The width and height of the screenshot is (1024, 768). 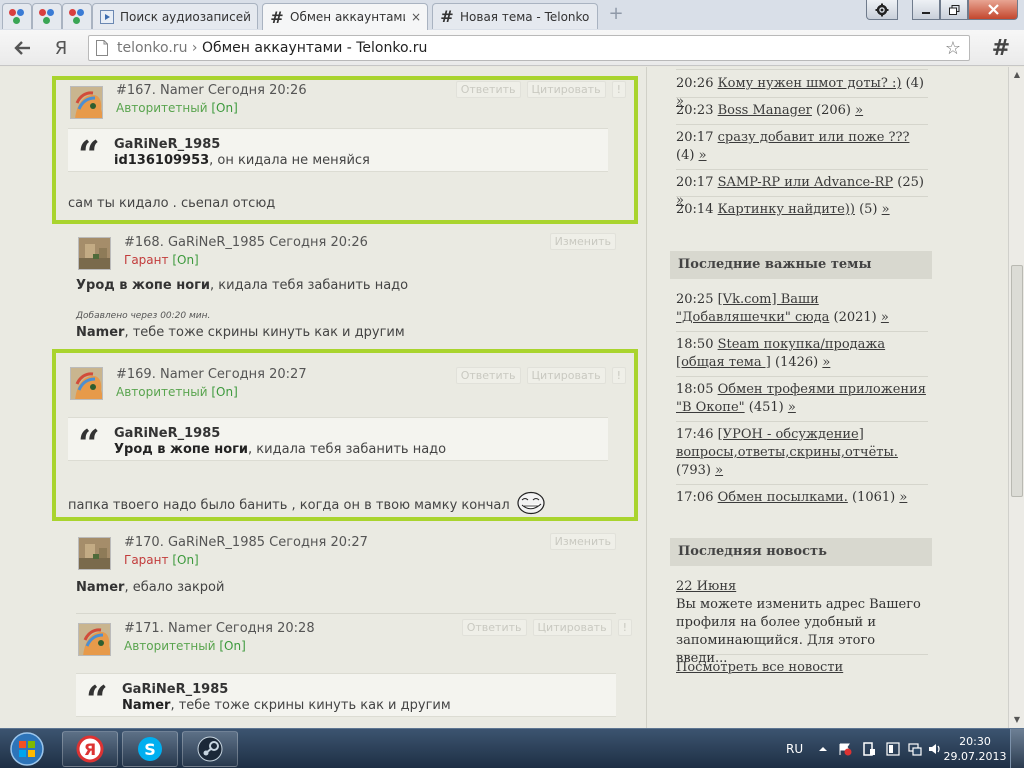 I want to click on browser-menu-button, so click(x=882, y=10).